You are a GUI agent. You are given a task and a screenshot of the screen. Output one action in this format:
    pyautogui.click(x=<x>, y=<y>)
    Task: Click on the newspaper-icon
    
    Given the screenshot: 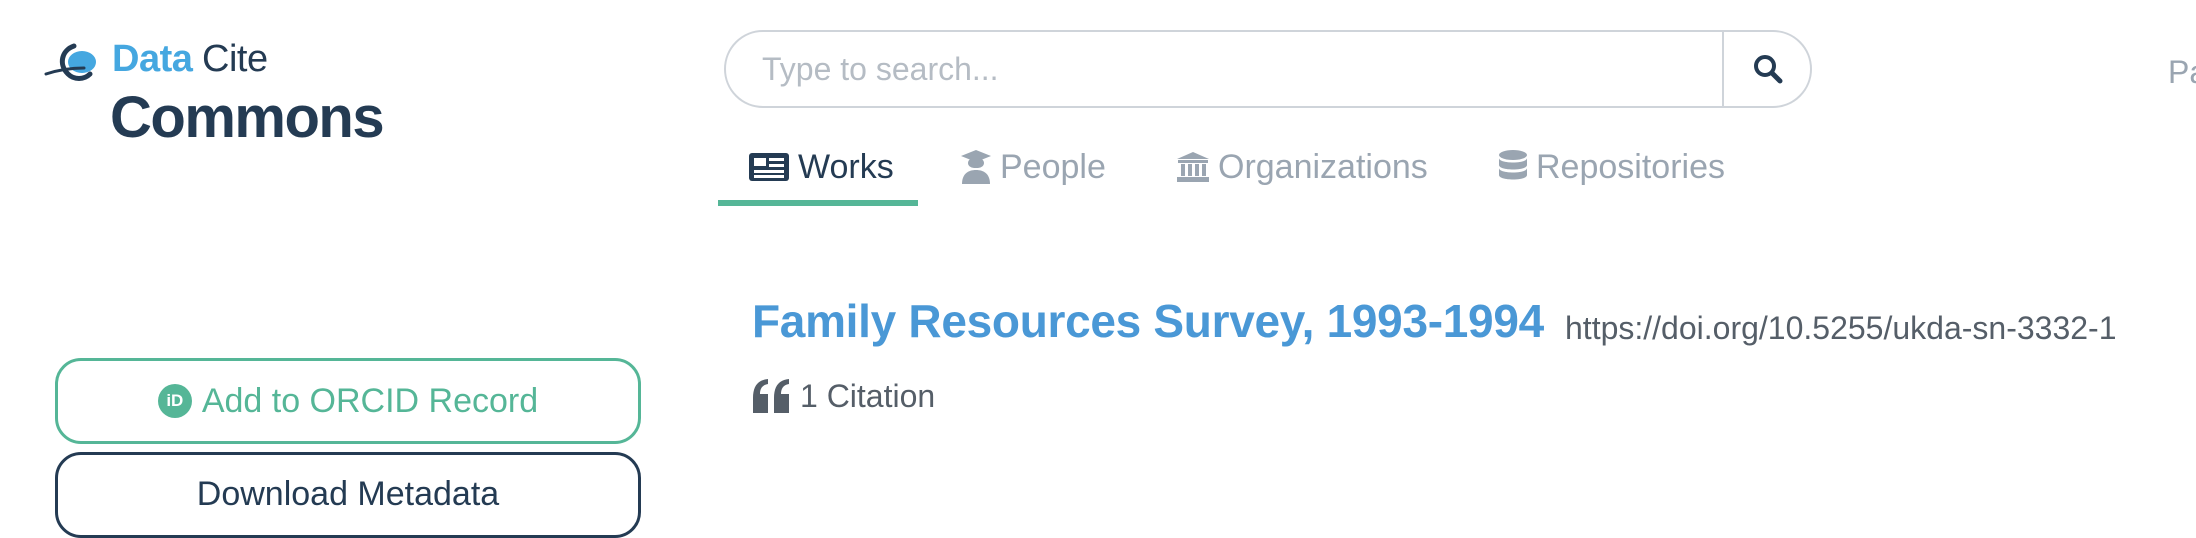 What is the action you would take?
    pyautogui.click(x=769, y=167)
    